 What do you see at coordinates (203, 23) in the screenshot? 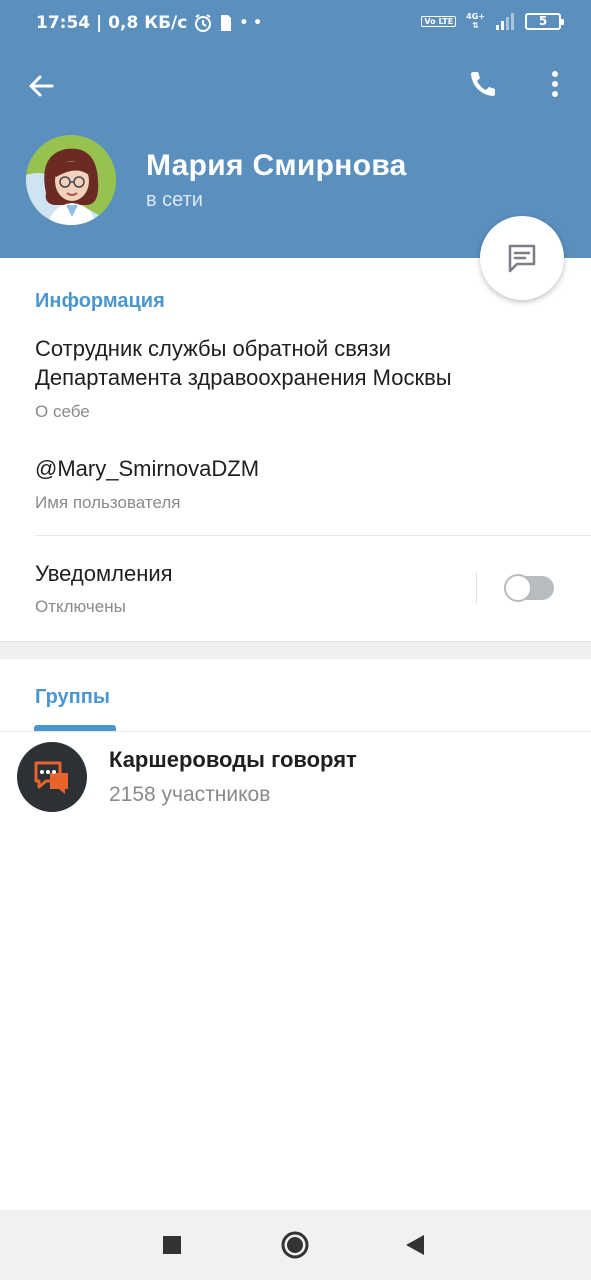
I see `alarm-icon` at bounding box center [203, 23].